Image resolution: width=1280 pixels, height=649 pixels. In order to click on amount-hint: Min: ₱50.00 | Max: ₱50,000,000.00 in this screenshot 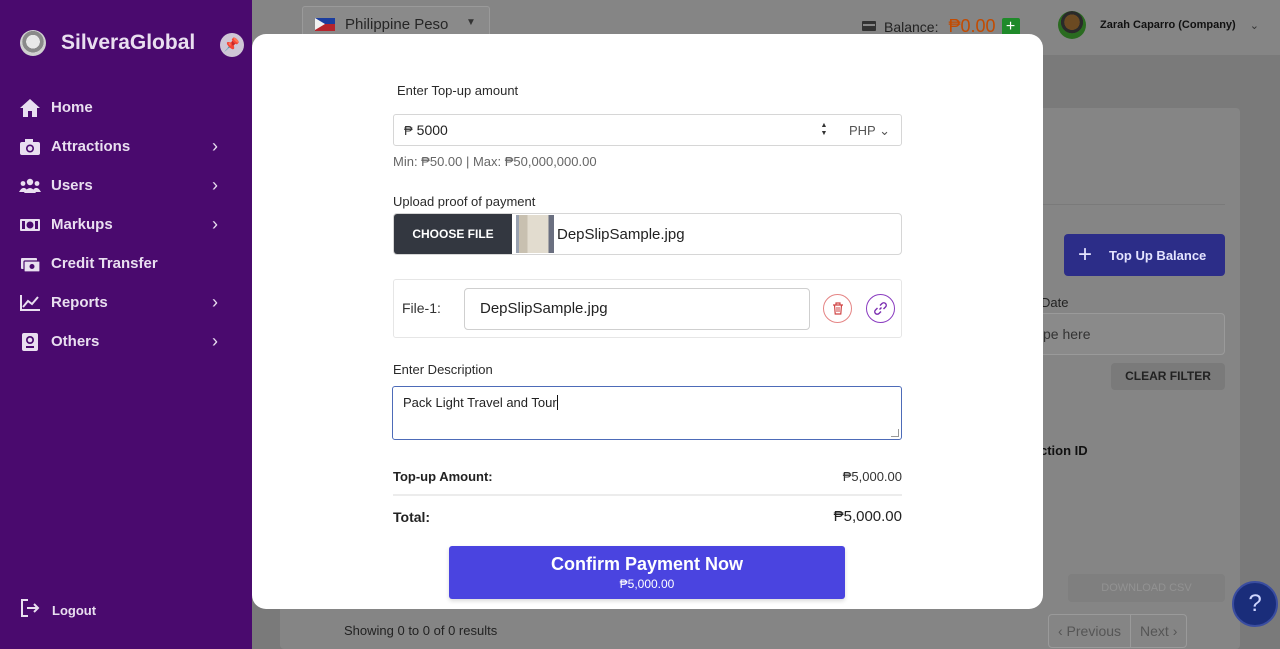, I will do `click(495, 161)`.